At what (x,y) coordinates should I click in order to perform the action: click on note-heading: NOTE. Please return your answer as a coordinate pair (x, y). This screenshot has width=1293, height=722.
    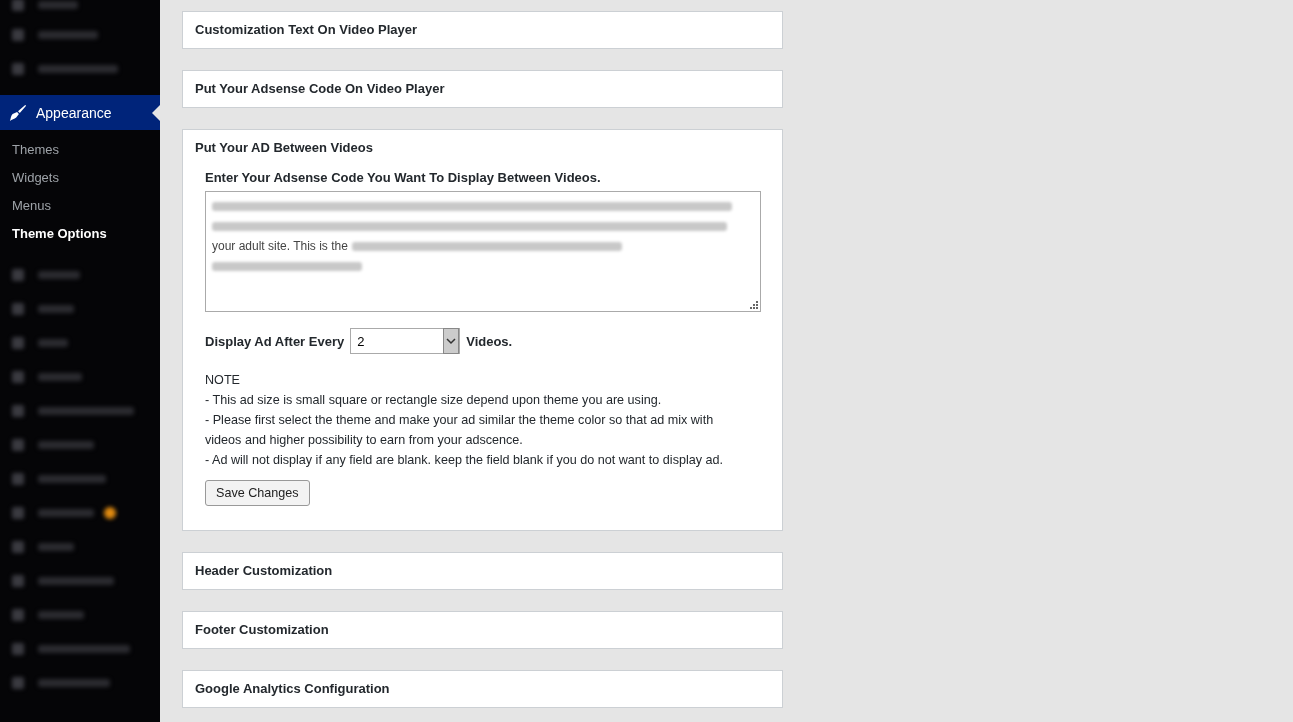
    Looking at the image, I should click on (223, 380).